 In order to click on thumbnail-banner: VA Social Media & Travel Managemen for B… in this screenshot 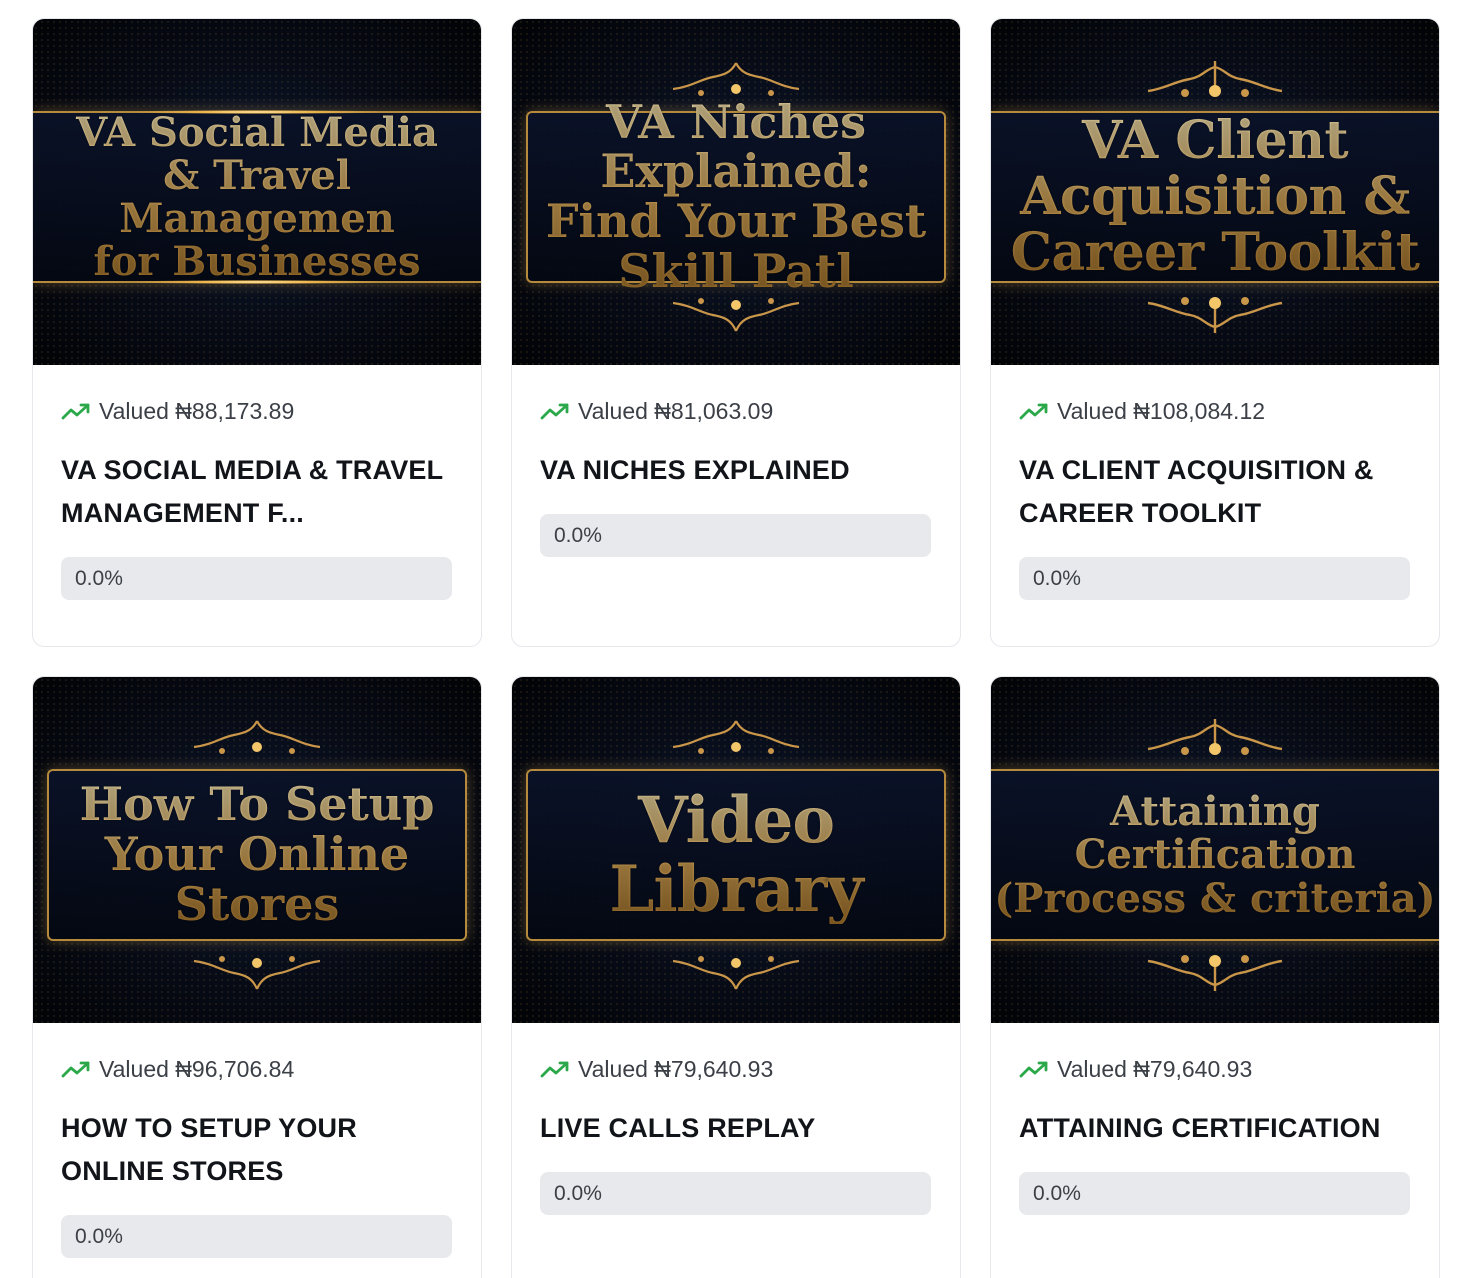, I will do `click(257, 197)`.